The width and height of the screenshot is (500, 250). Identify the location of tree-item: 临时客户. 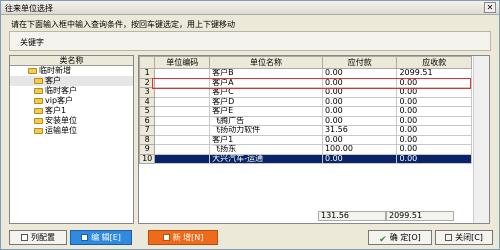
(71, 91).